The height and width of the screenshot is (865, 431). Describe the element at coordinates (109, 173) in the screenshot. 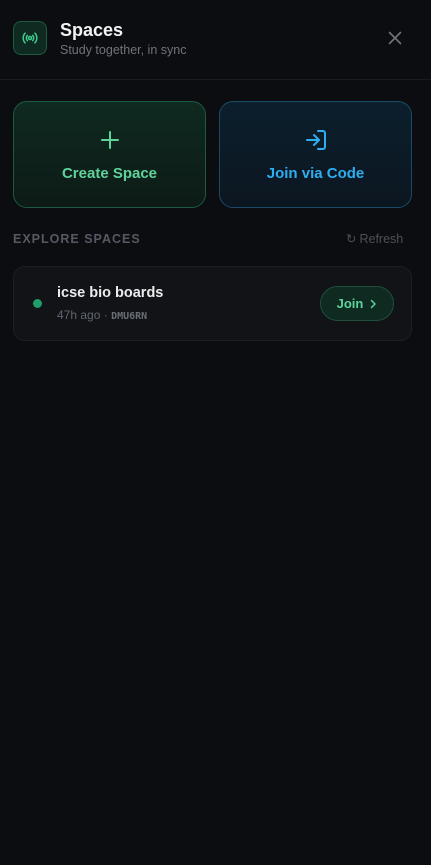

I see `create-space-label: Create Space` at that location.